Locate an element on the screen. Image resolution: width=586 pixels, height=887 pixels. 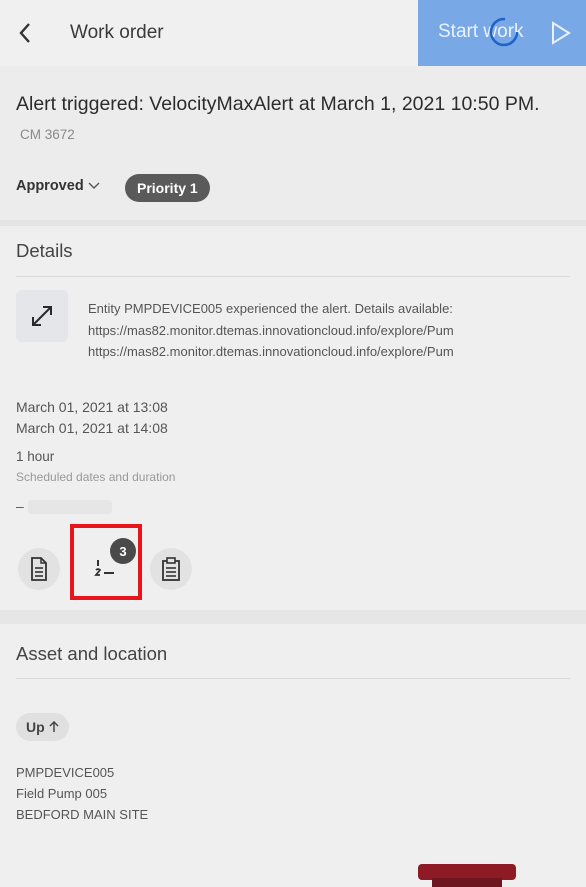
duration-value: 1 hour is located at coordinates (35, 456).